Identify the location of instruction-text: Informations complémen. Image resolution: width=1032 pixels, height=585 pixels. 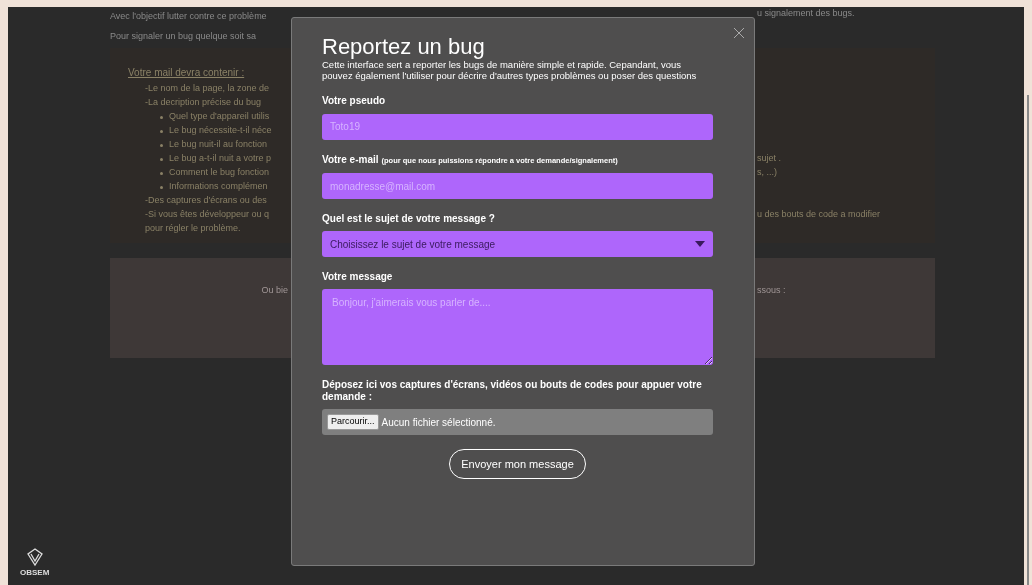
(218, 187).